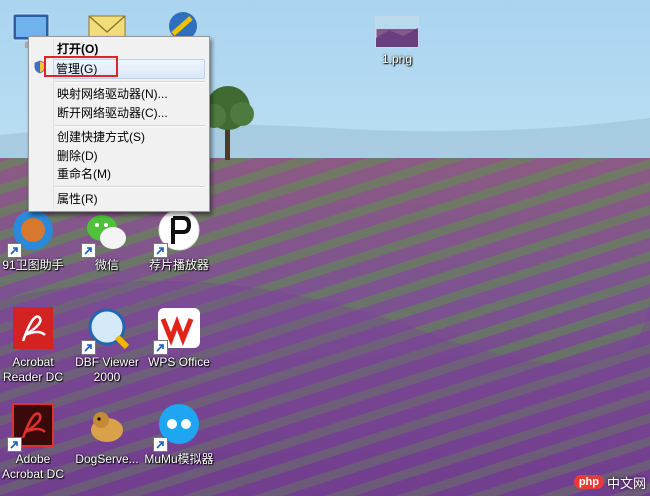  Describe the element at coordinates (178, 265) in the screenshot. I see `icon-label: 荐片播放器` at that location.